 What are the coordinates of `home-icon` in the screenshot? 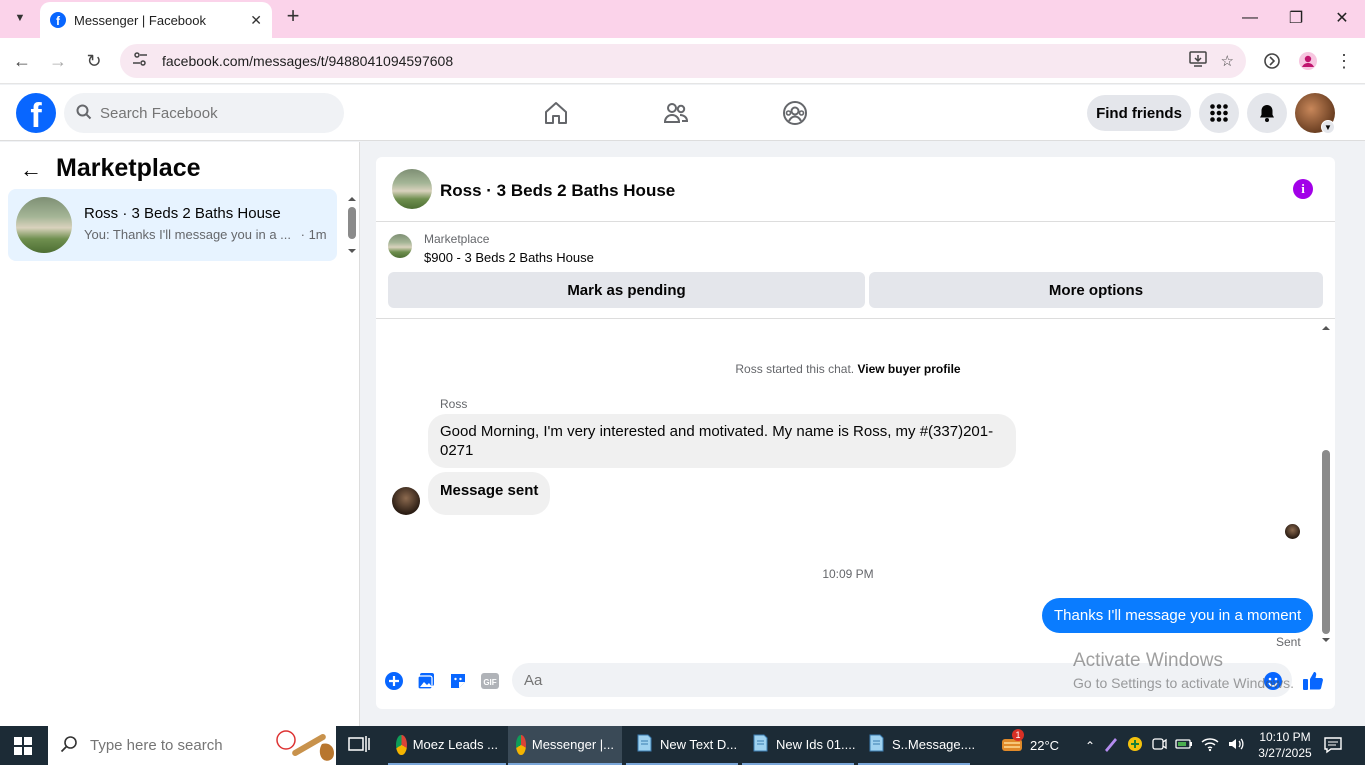 It's located at (556, 113).